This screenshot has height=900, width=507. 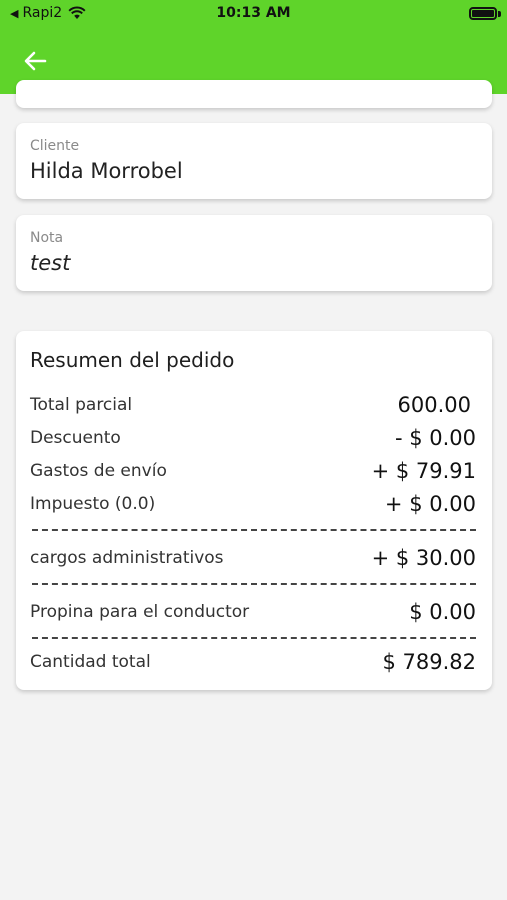 I want to click on subtotal-label: Total parcial, so click(x=81, y=405).